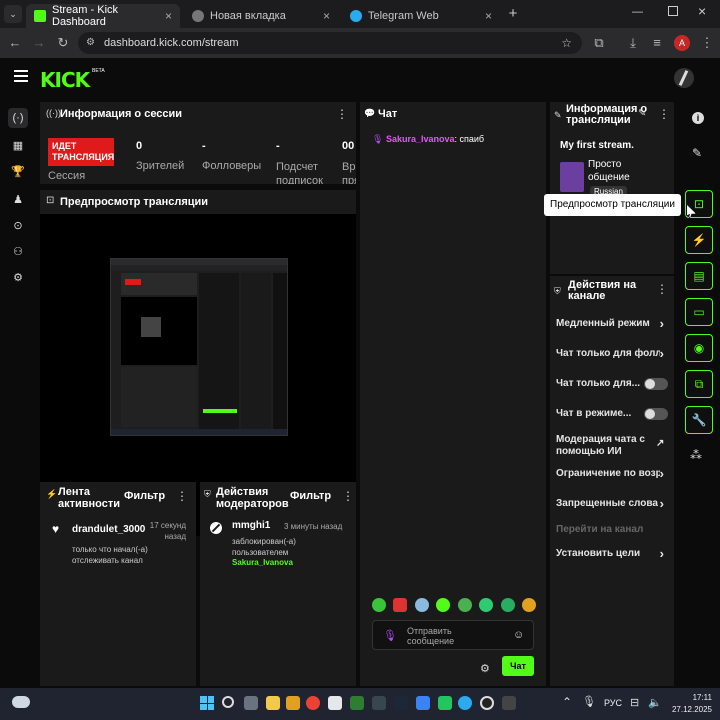  What do you see at coordinates (21, 76) in the screenshot?
I see `hamburger-menu-icon` at bounding box center [21, 76].